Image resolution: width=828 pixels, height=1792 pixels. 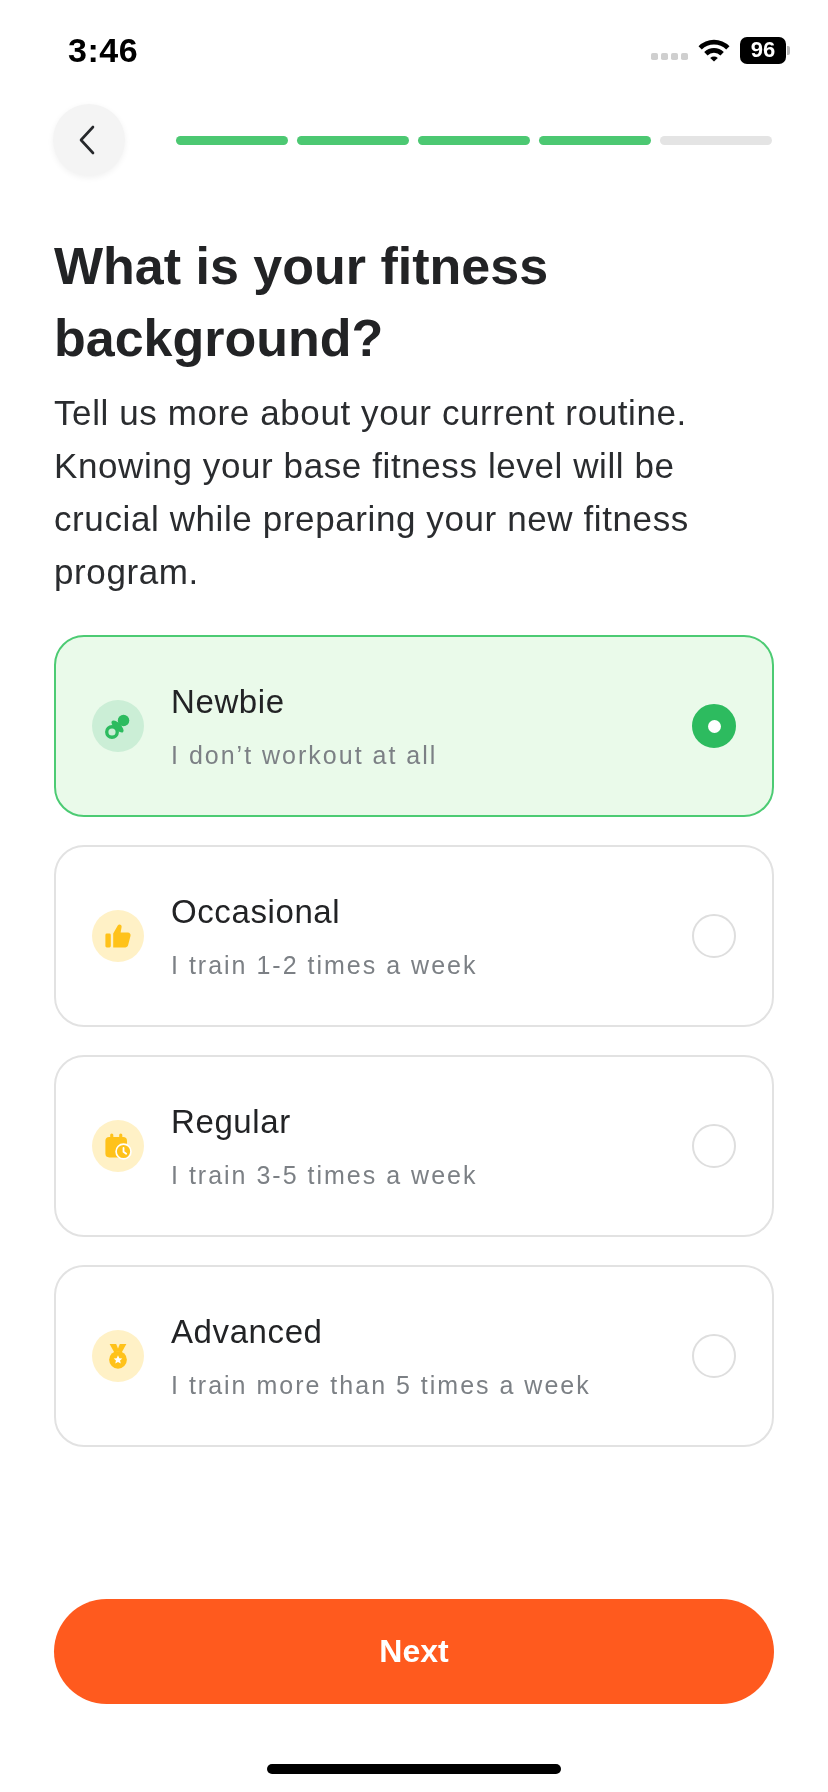 What do you see at coordinates (256, 912) in the screenshot?
I see `option-title: Occasional` at bounding box center [256, 912].